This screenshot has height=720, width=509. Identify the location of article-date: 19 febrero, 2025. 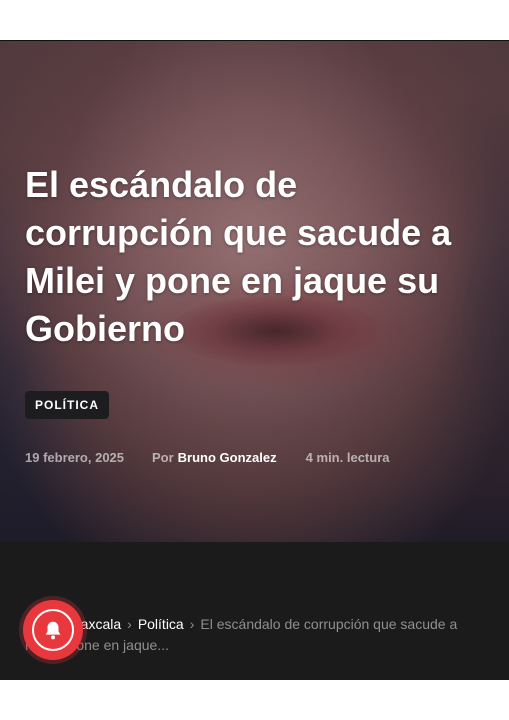
(75, 457).